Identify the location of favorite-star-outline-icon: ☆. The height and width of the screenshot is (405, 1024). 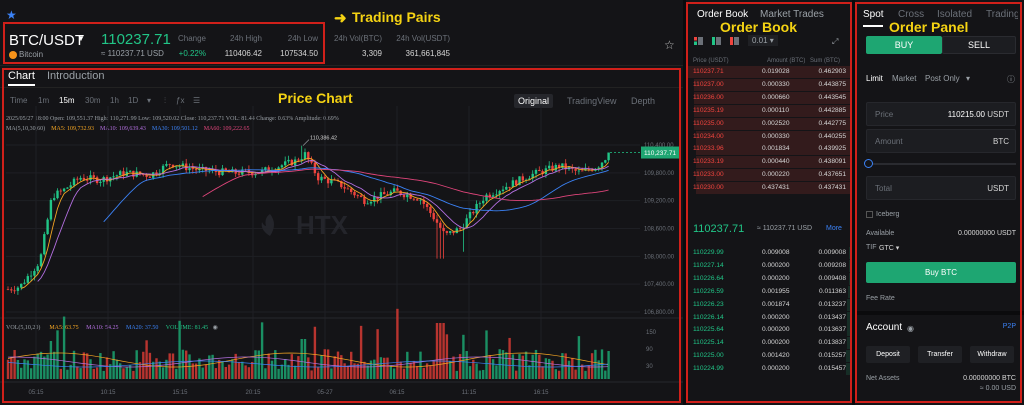
(669, 45).